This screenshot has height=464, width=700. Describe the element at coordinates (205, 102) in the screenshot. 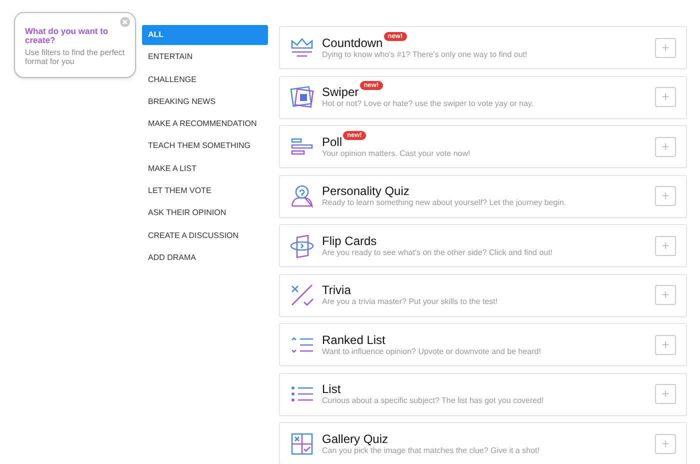

I see `filter-item: BREAKING NEWS` at that location.